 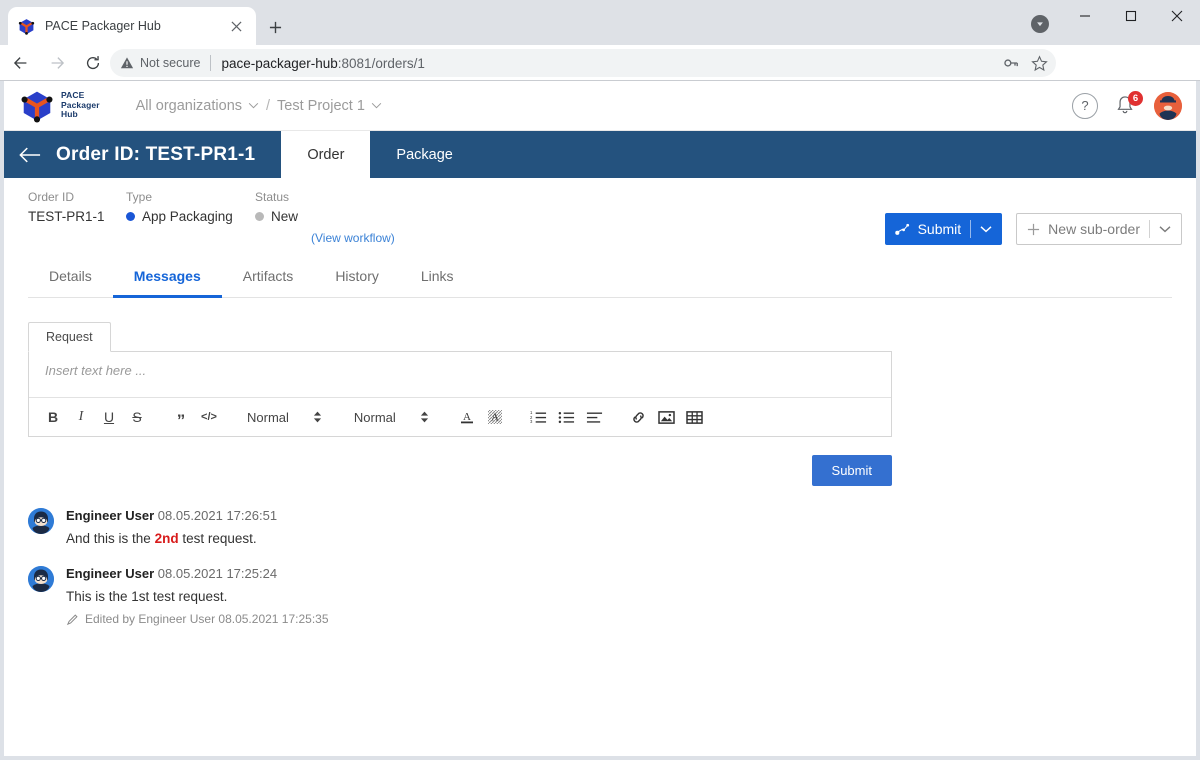 I want to click on reload-icon, so click(x=93, y=63).